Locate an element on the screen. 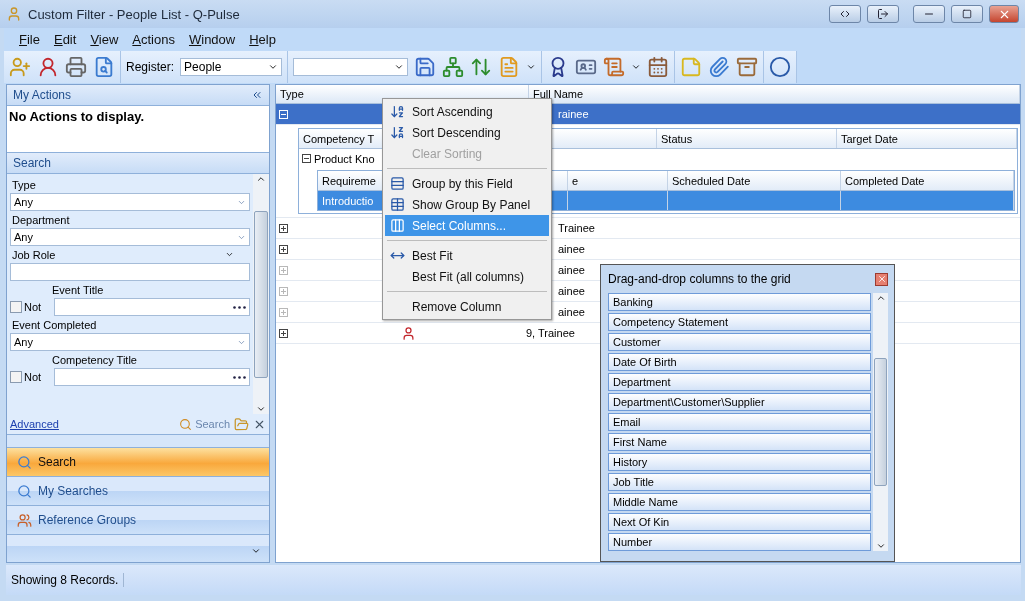  navigation-label: Search is located at coordinates (57, 462).